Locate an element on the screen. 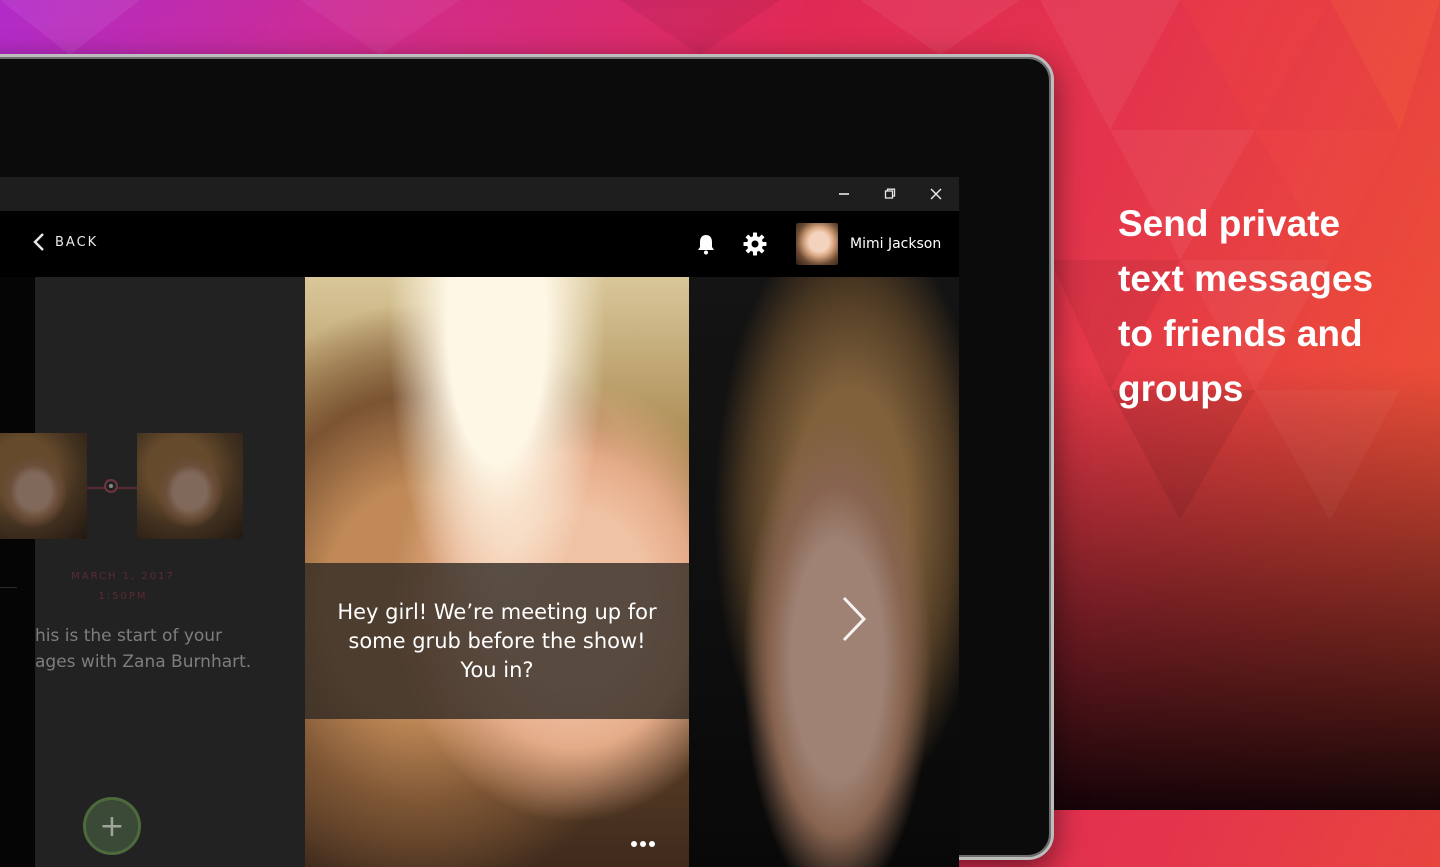 This screenshot has height=867, width=1440. close-icon is located at coordinates (936, 194).